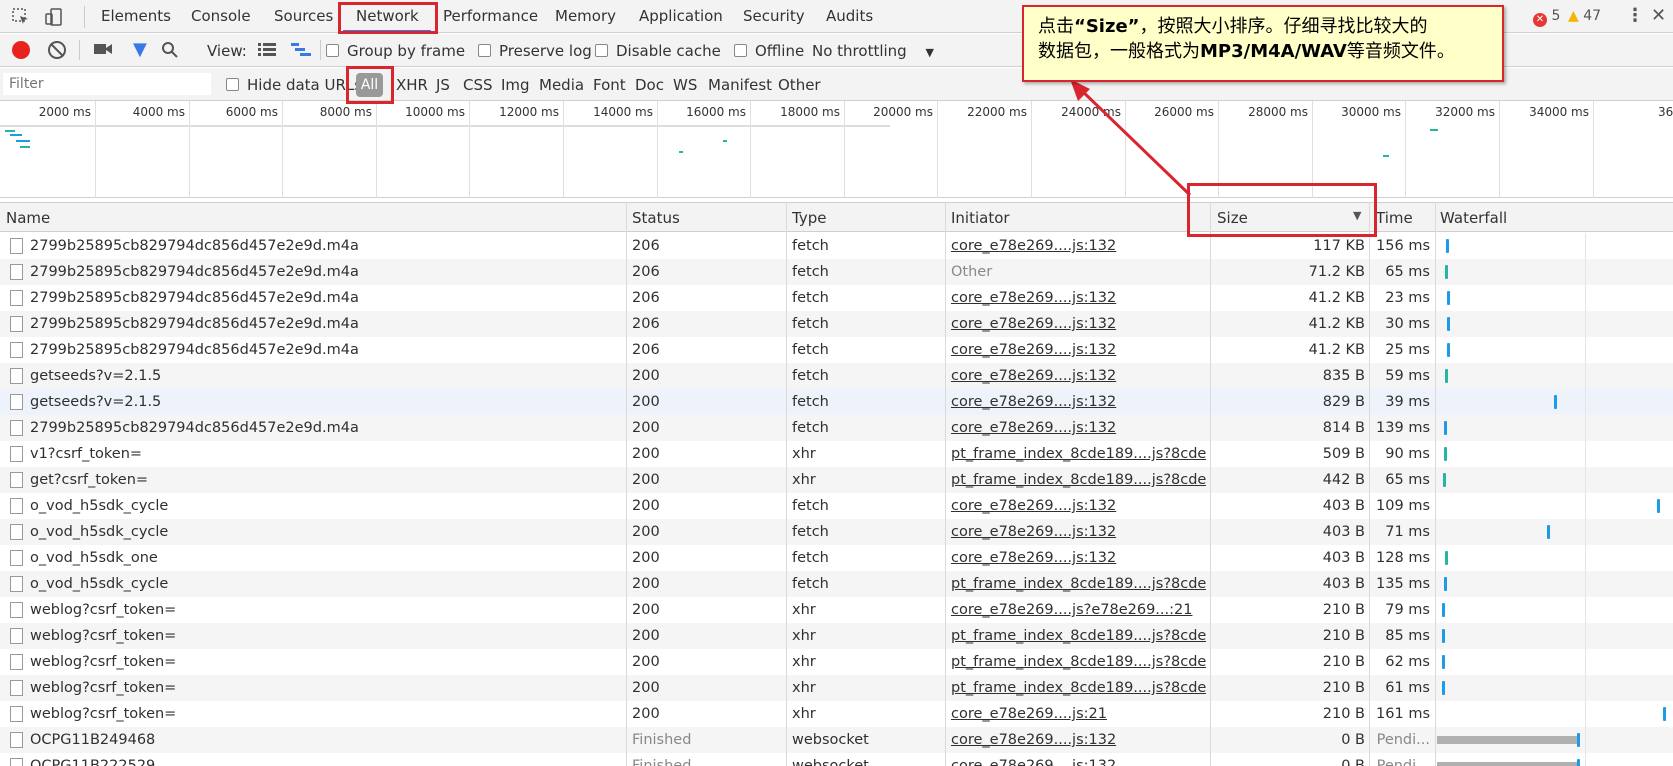 This screenshot has width=1673, height=766. What do you see at coordinates (799, 85) in the screenshot?
I see `filter-type-other: Other` at bounding box center [799, 85].